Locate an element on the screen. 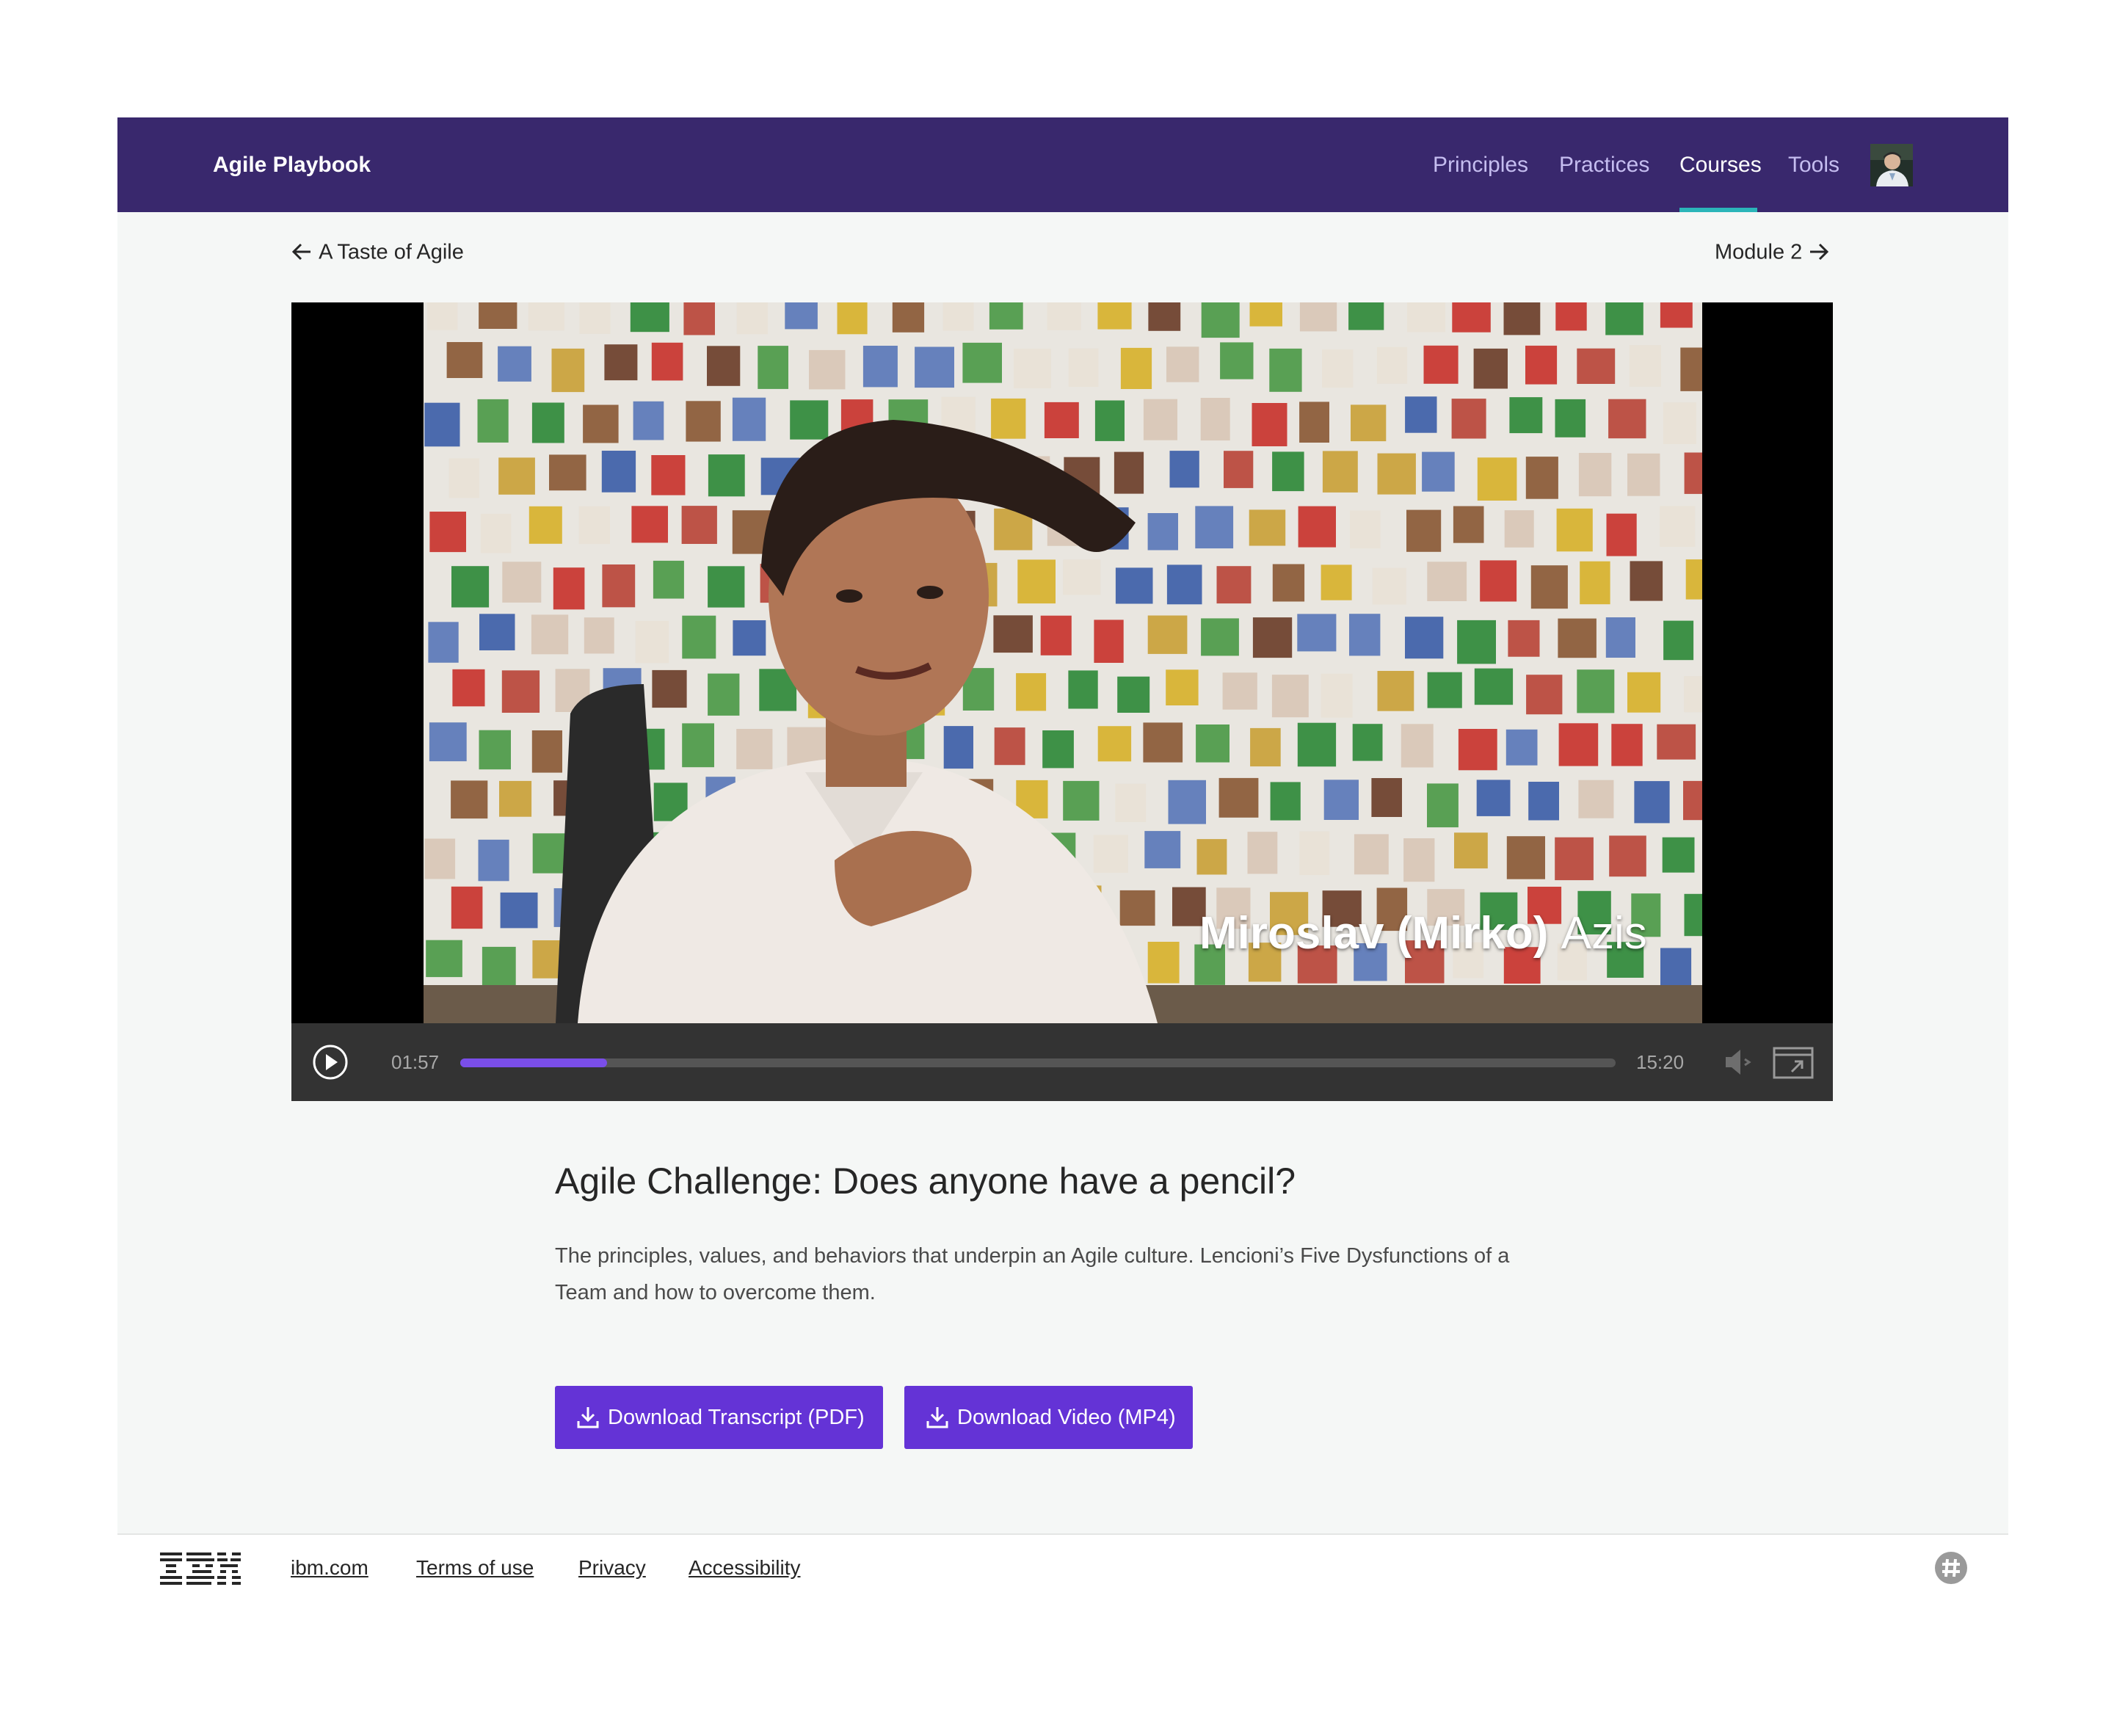 The height and width of the screenshot is (1736, 2114). video-controls: 01:57 15:20 is located at coordinates (1062, 1062).